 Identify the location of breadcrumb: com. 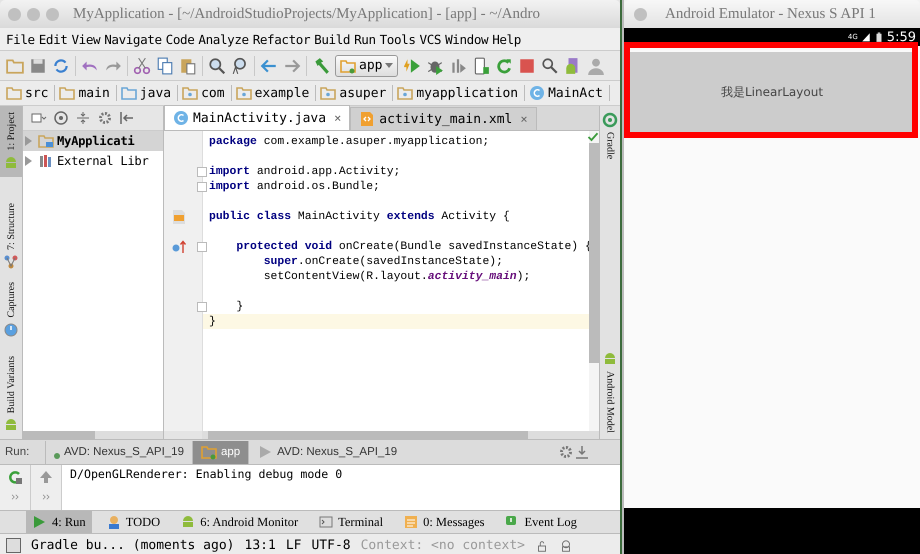
(206, 93).